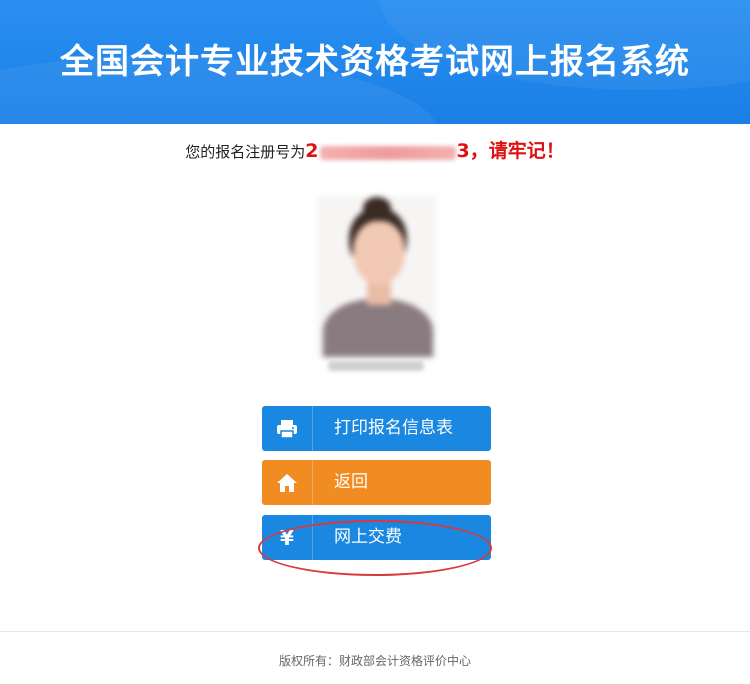  What do you see at coordinates (376, 482) in the screenshot?
I see `back-button: 返回` at bounding box center [376, 482].